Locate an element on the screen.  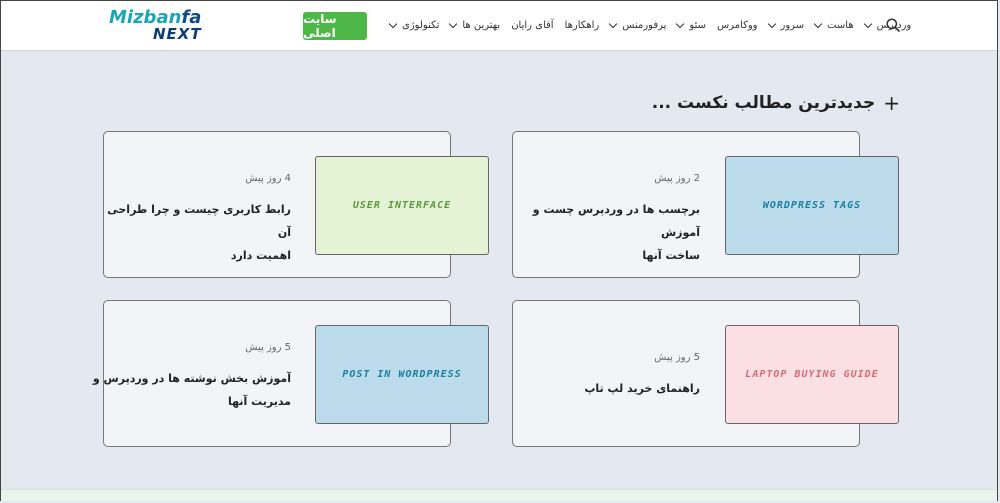
nav-item: سرور is located at coordinates (786, 25).